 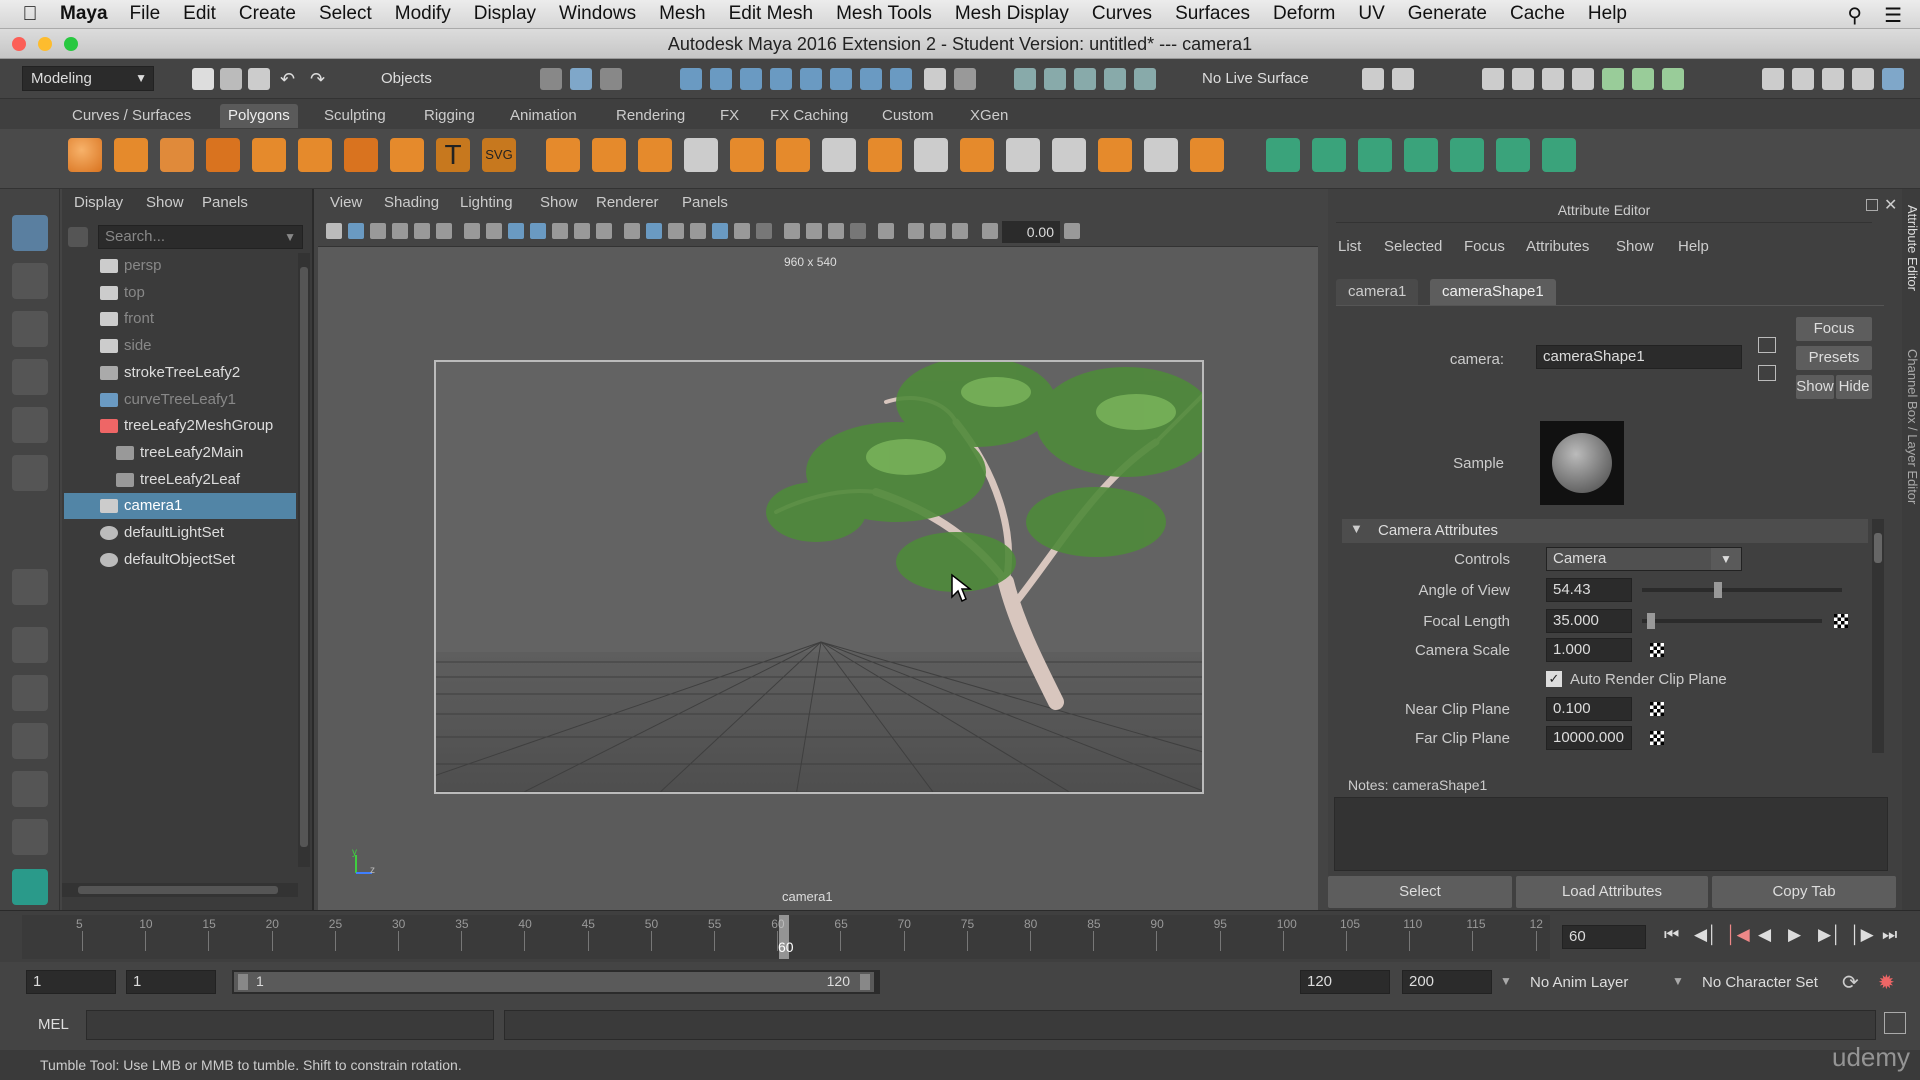 What do you see at coordinates (1115, 79) in the screenshot?
I see `sculpt-icon` at bounding box center [1115, 79].